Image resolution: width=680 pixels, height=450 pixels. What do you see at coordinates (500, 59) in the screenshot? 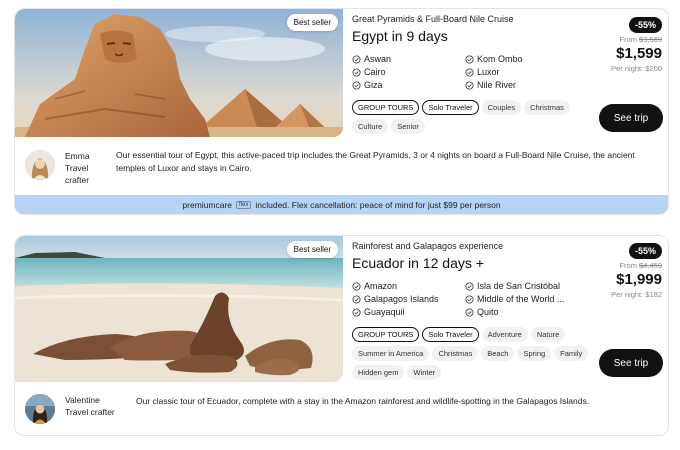
I see `destination-label: Kom Ombo` at bounding box center [500, 59].